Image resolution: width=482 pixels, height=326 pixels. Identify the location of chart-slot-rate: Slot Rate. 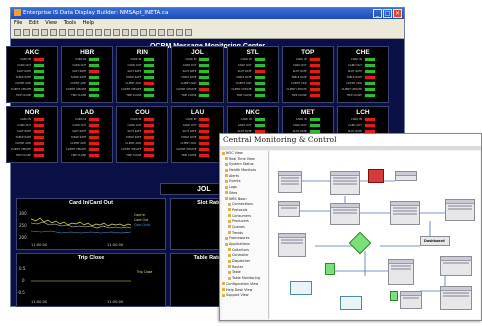
(197, 224).